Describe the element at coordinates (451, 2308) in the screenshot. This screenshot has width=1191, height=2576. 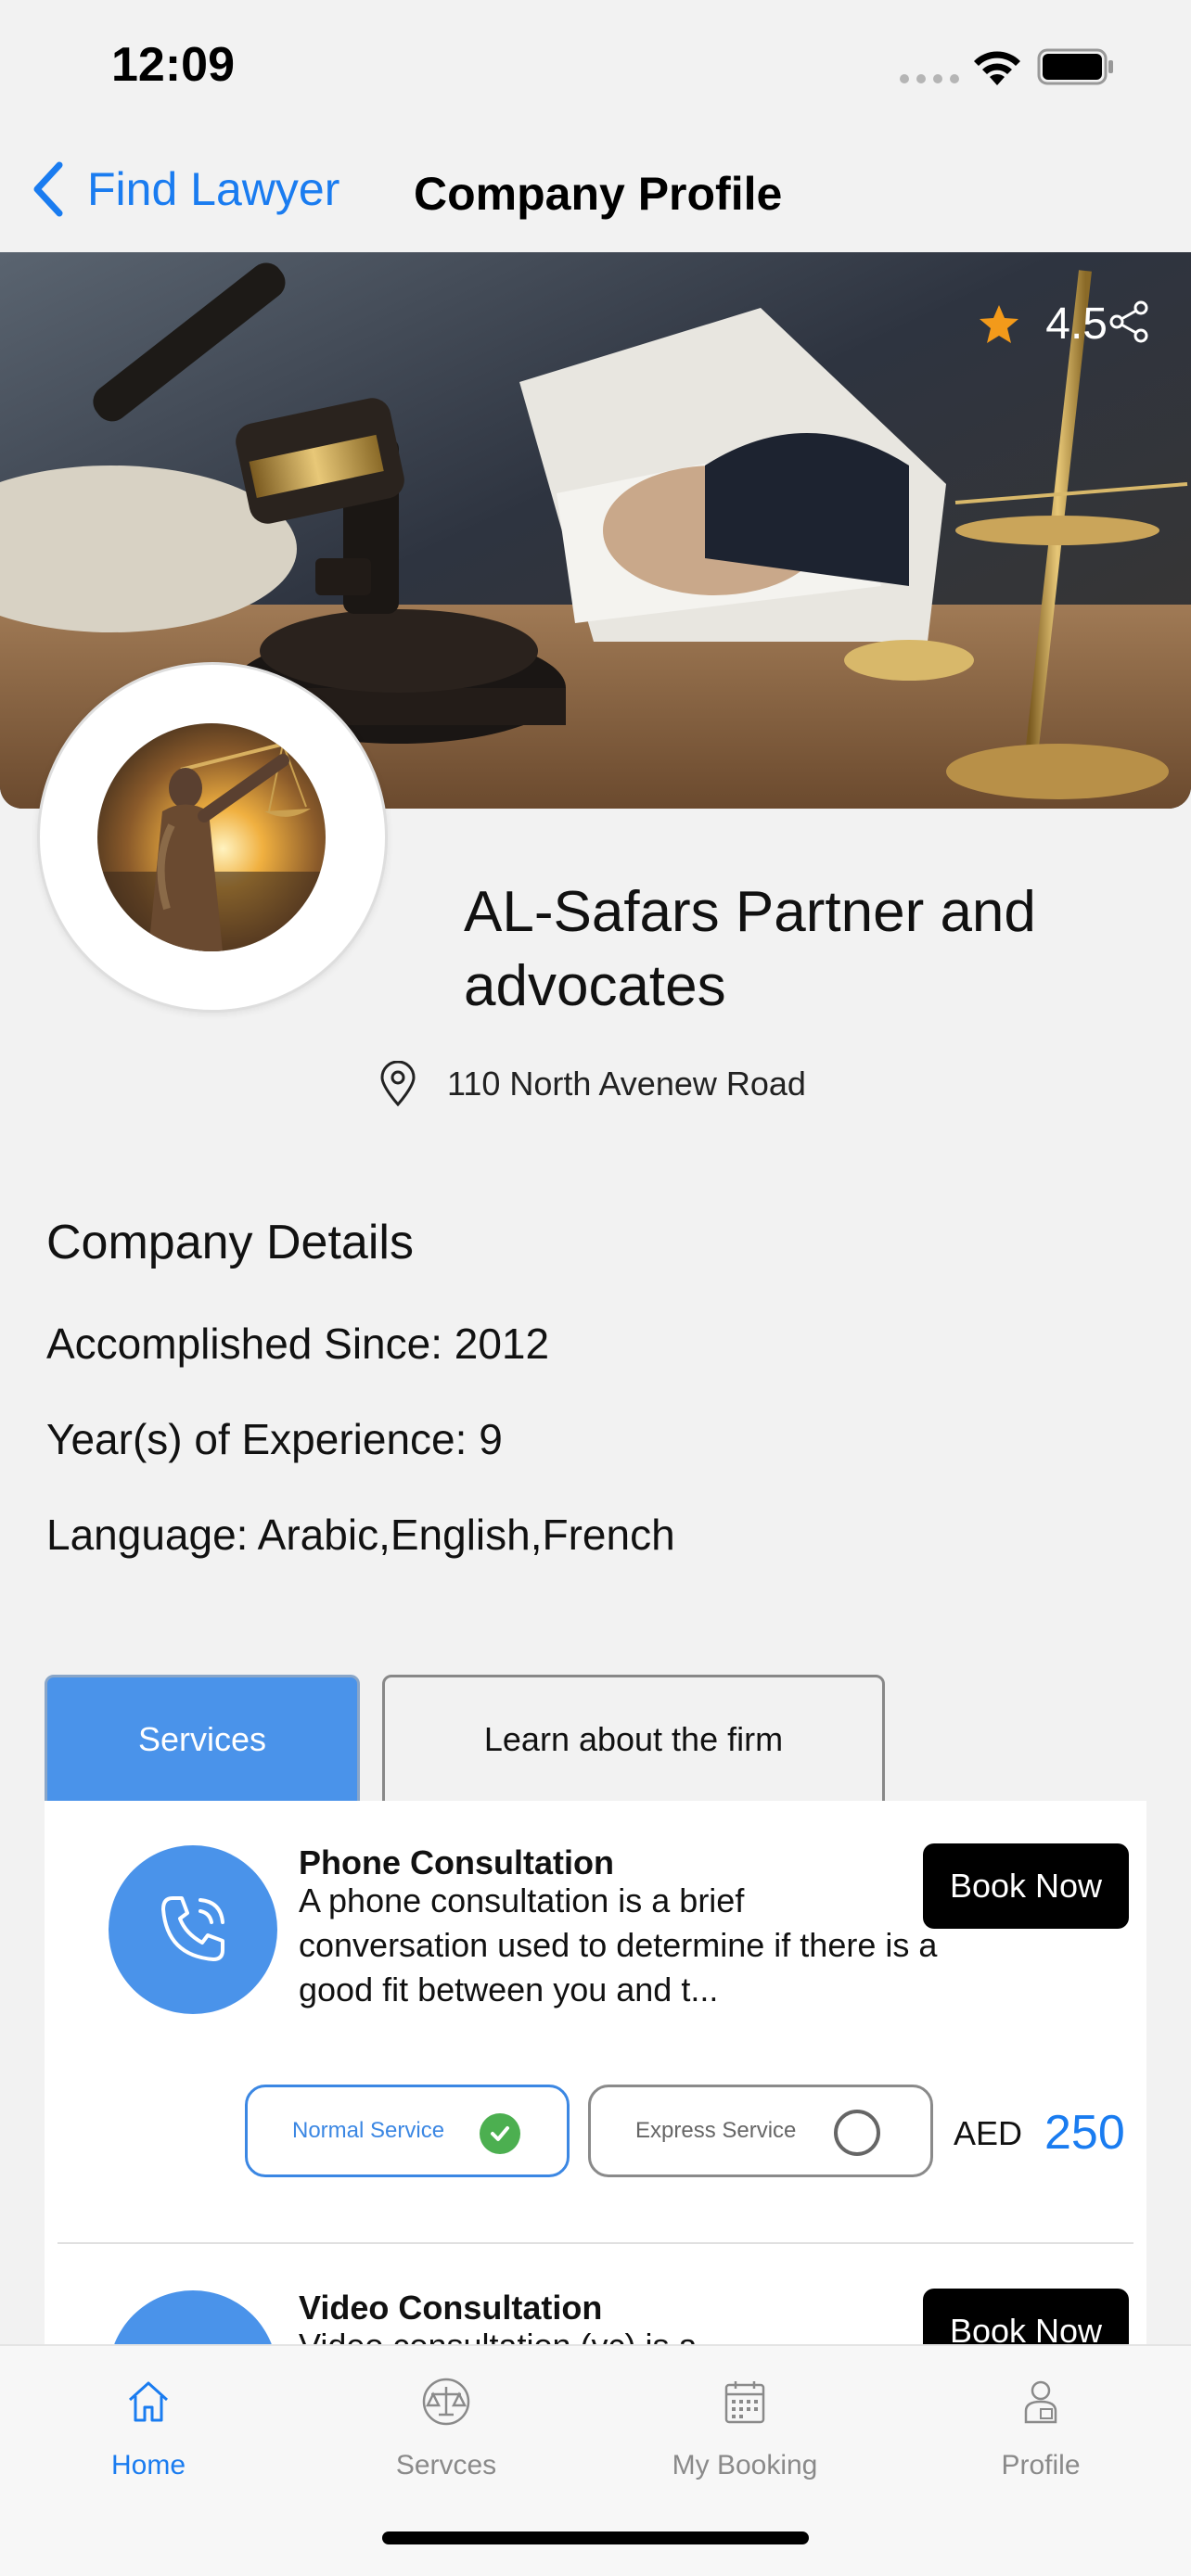
I see `service-title: Video Consultation` at that location.